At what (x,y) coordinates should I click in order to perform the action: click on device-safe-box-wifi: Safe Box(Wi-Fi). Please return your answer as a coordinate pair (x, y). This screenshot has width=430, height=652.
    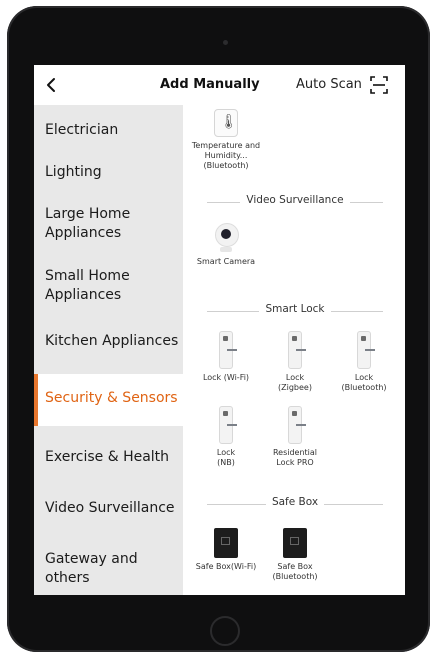
    Looking at the image, I should click on (226, 550).